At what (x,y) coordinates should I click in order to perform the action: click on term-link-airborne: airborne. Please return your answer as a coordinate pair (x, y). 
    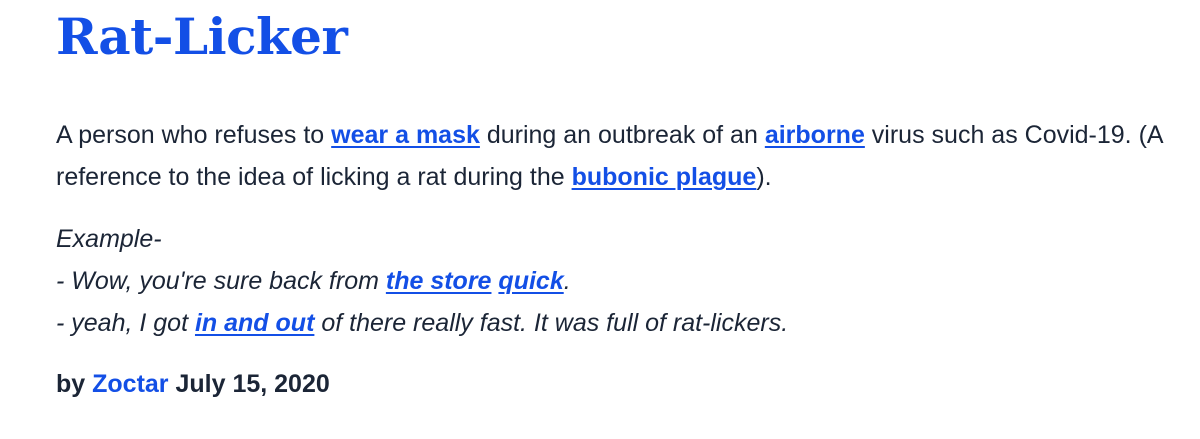
    Looking at the image, I should click on (815, 135).